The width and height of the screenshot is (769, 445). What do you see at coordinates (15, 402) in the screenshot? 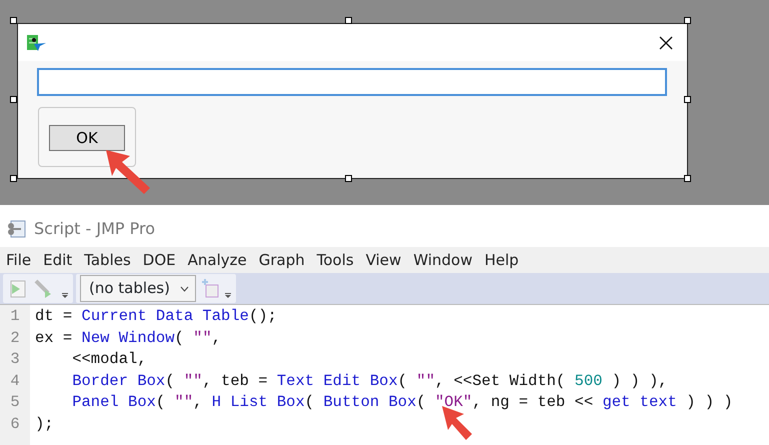
I see `line-number: 5` at bounding box center [15, 402].